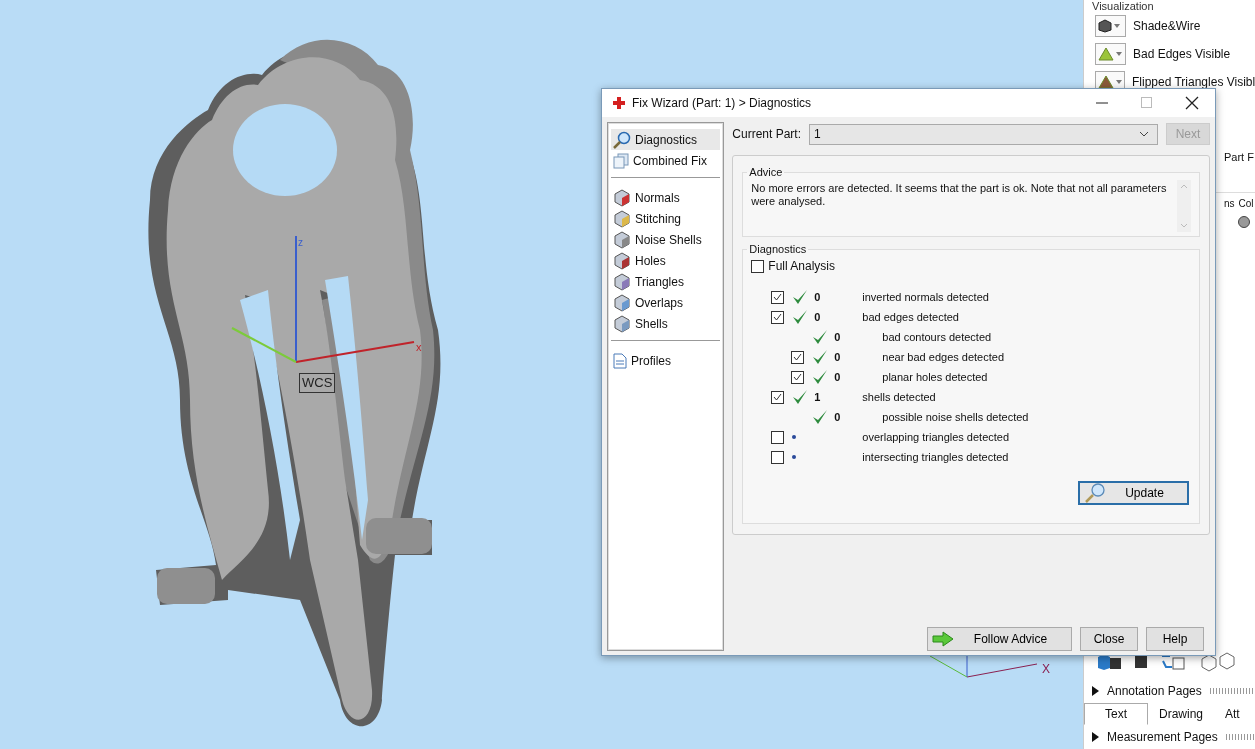 This screenshot has width=1255, height=749. I want to click on window-title: Fix Wizard (Part: 1) > Diagnostics, so click(722, 103).